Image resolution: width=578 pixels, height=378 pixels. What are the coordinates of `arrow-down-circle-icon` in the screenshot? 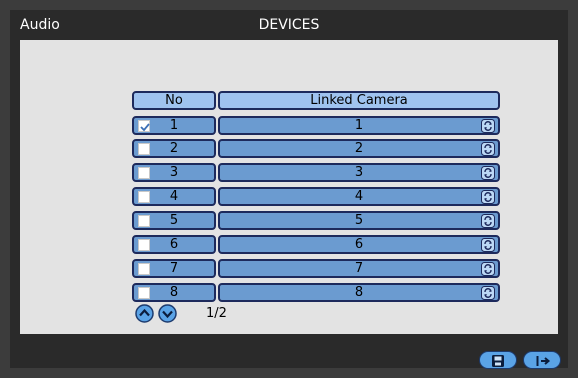 It's located at (167, 313).